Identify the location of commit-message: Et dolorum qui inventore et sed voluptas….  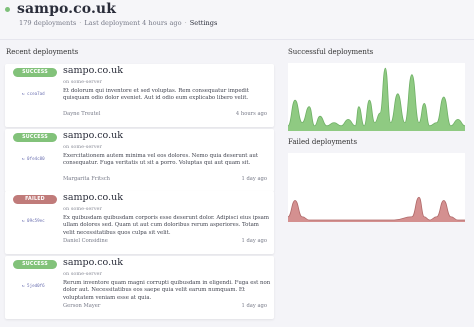
(156, 95).